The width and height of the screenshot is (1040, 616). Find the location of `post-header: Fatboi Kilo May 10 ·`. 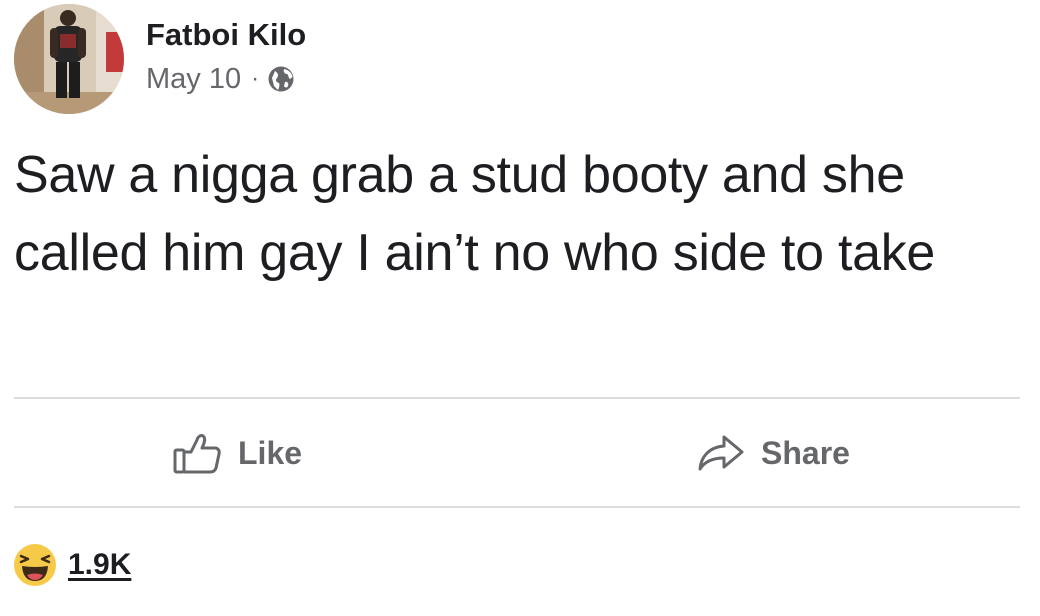

post-header: Fatboi Kilo May 10 · is located at coordinates (160, 59).